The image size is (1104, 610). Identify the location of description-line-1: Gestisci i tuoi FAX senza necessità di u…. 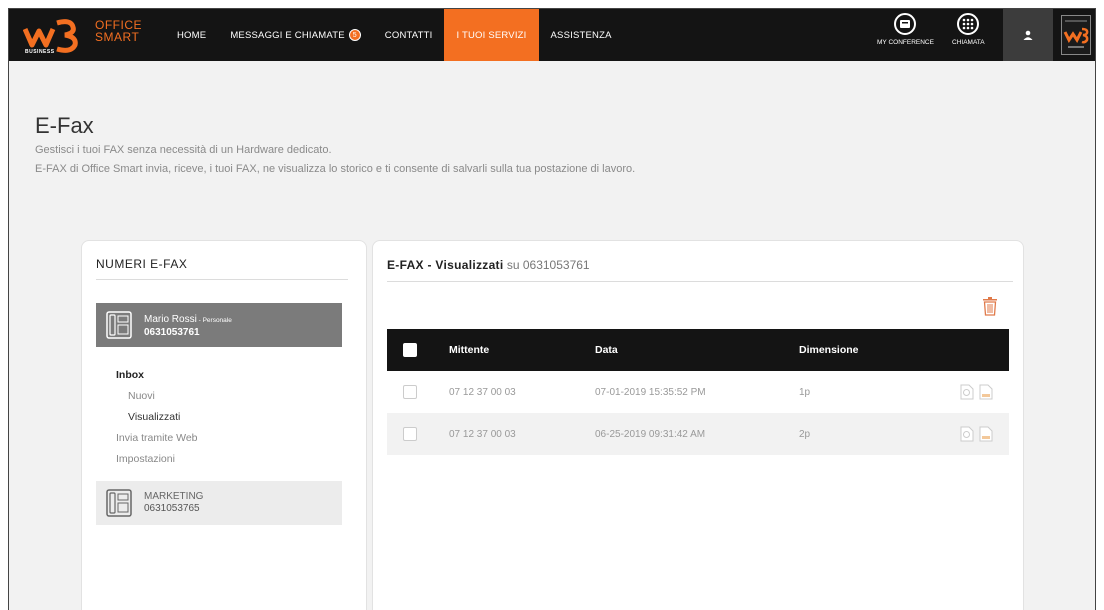
(183, 150).